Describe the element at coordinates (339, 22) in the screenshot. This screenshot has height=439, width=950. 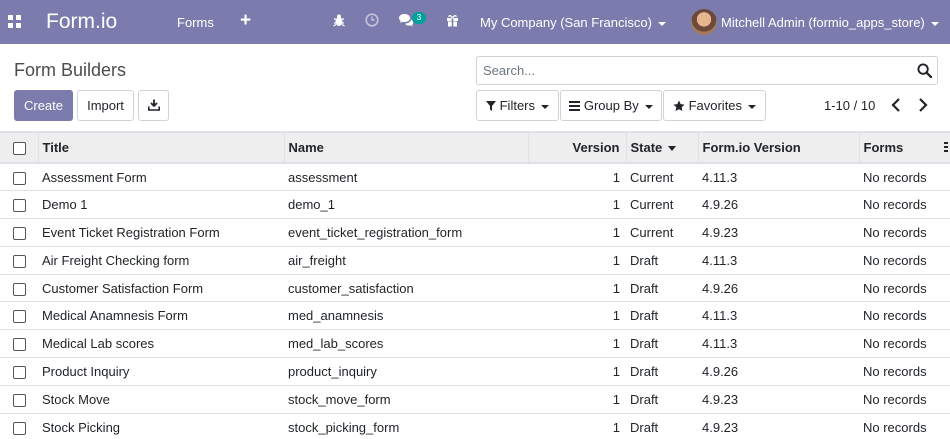
I see `bug-icon` at that location.